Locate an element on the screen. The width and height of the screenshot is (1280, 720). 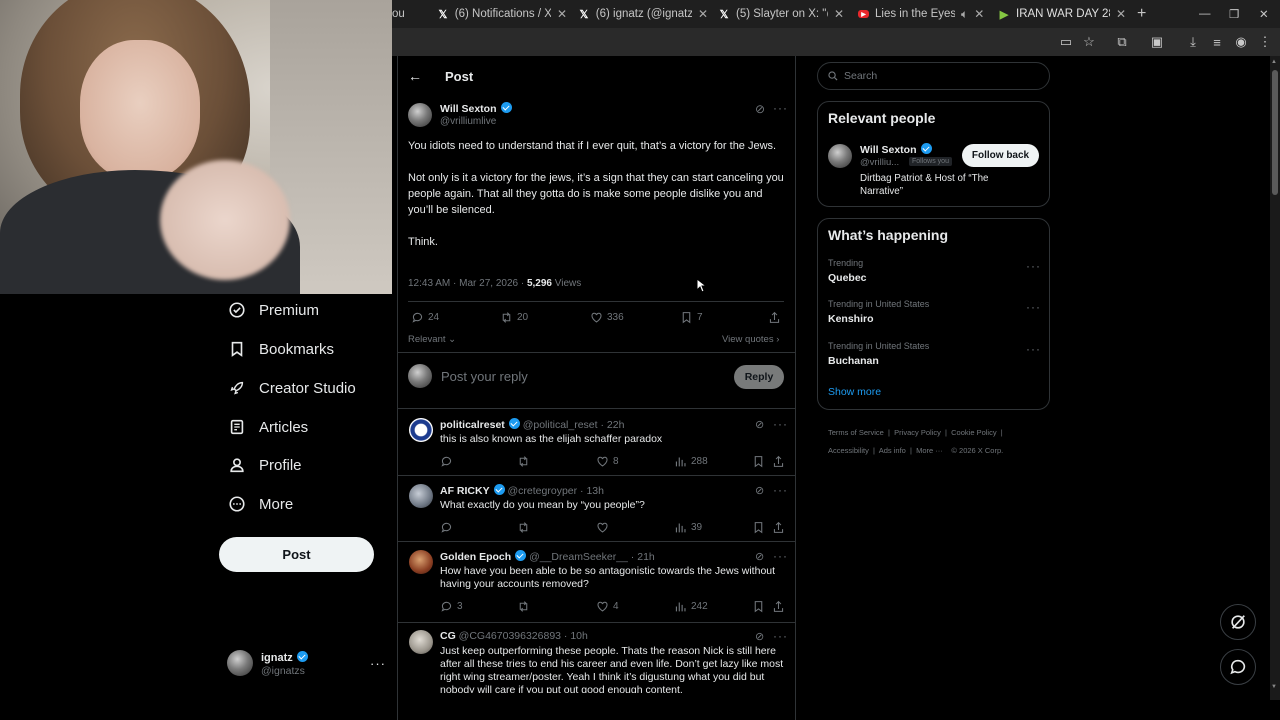
reply-handle: @CG4670396326893 is located at coordinates (510, 636).